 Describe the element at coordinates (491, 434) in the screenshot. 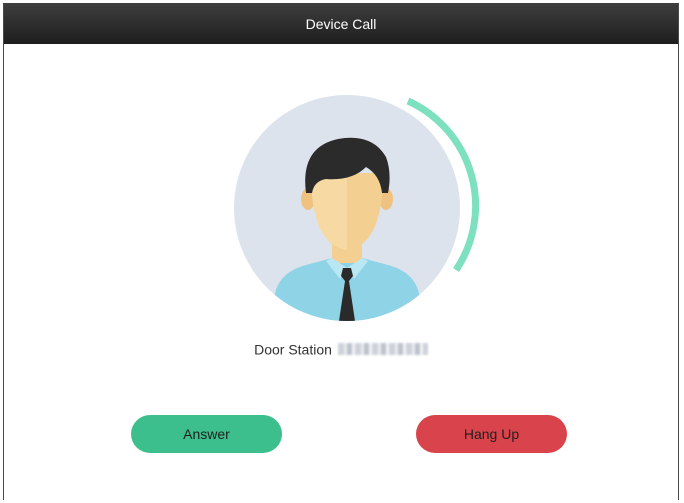

I see `hang-up-button: Hang Up` at that location.